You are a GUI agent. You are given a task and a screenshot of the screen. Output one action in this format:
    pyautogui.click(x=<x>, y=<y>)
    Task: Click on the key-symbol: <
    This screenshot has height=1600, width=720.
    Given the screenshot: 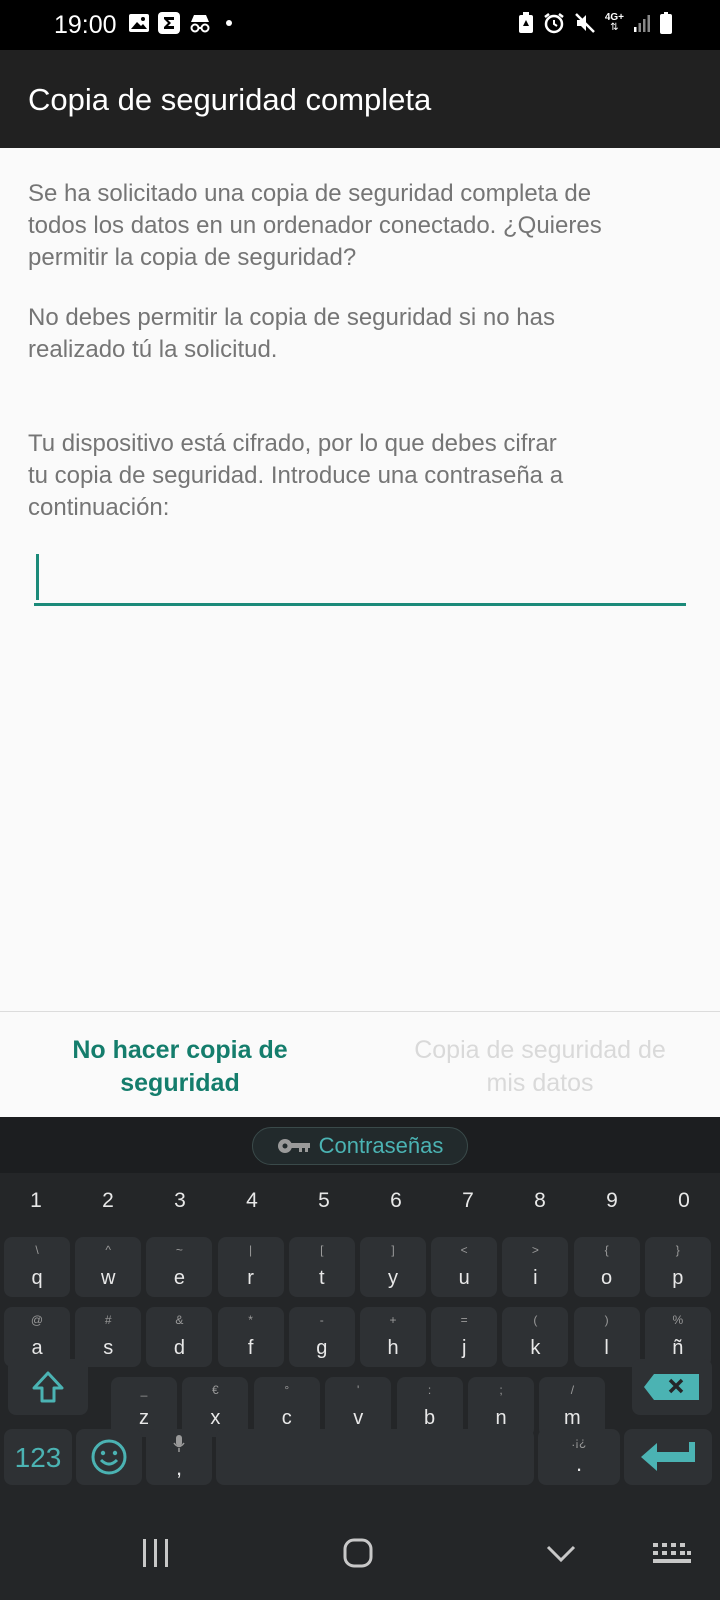 What is the action you would take?
    pyautogui.click(x=464, y=1250)
    